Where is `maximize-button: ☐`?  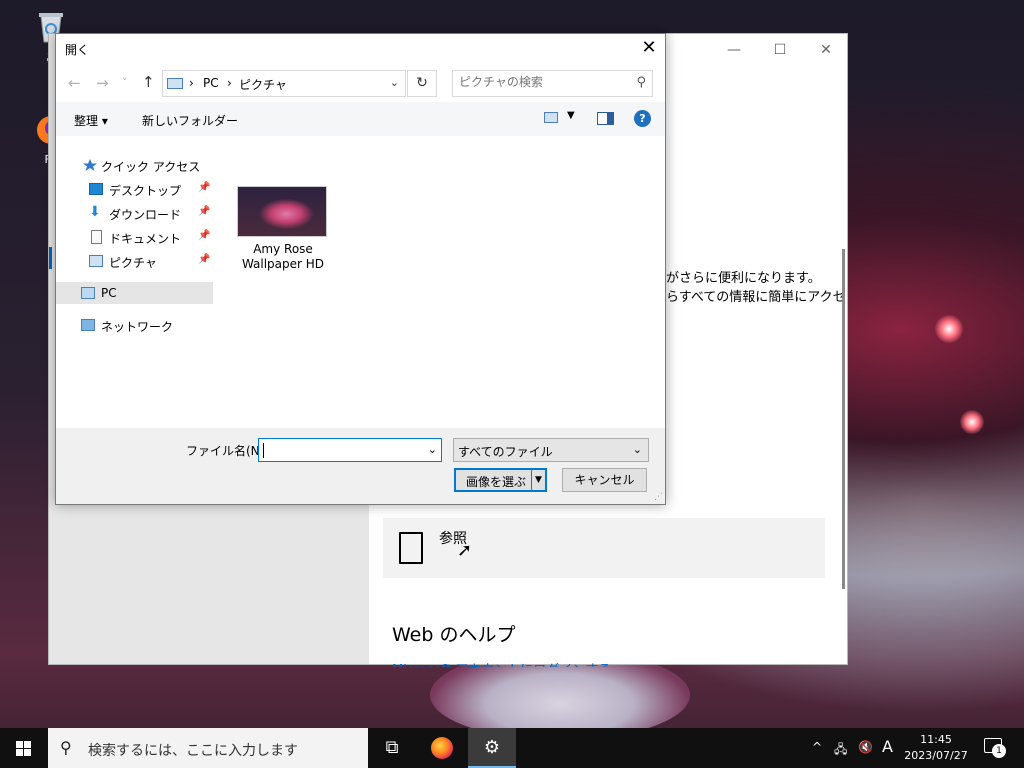 maximize-button: ☐ is located at coordinates (780, 50).